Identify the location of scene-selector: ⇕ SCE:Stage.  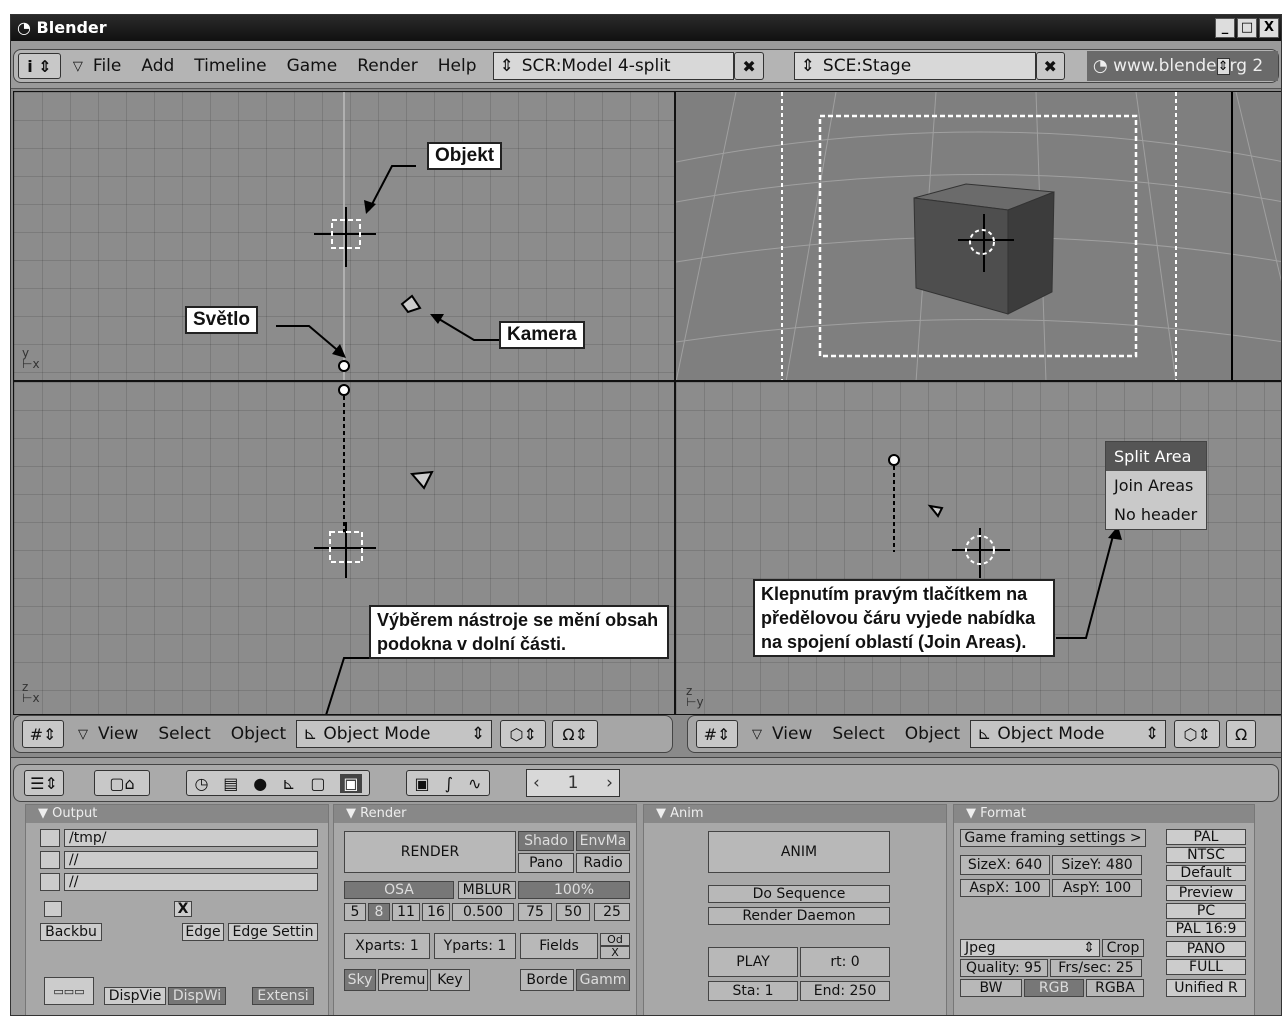
(914, 66).